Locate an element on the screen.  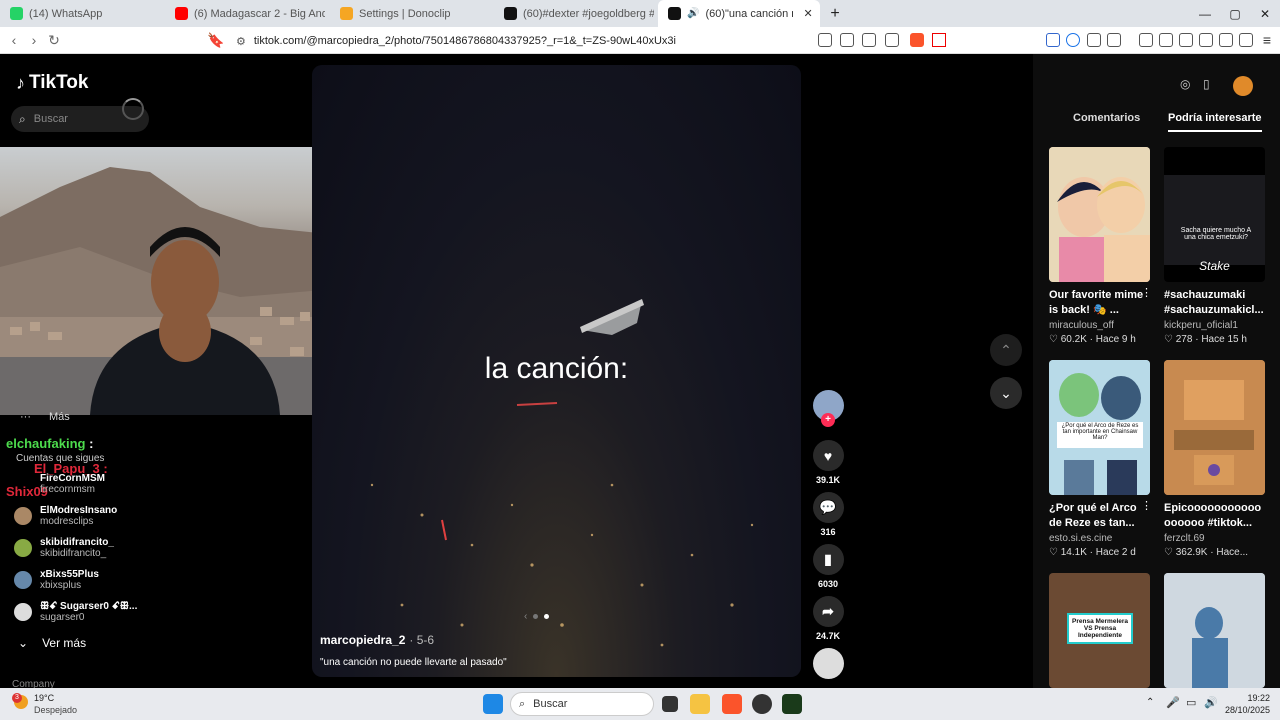
close-tab-icon: ✕ is located at coordinates (807, 13).